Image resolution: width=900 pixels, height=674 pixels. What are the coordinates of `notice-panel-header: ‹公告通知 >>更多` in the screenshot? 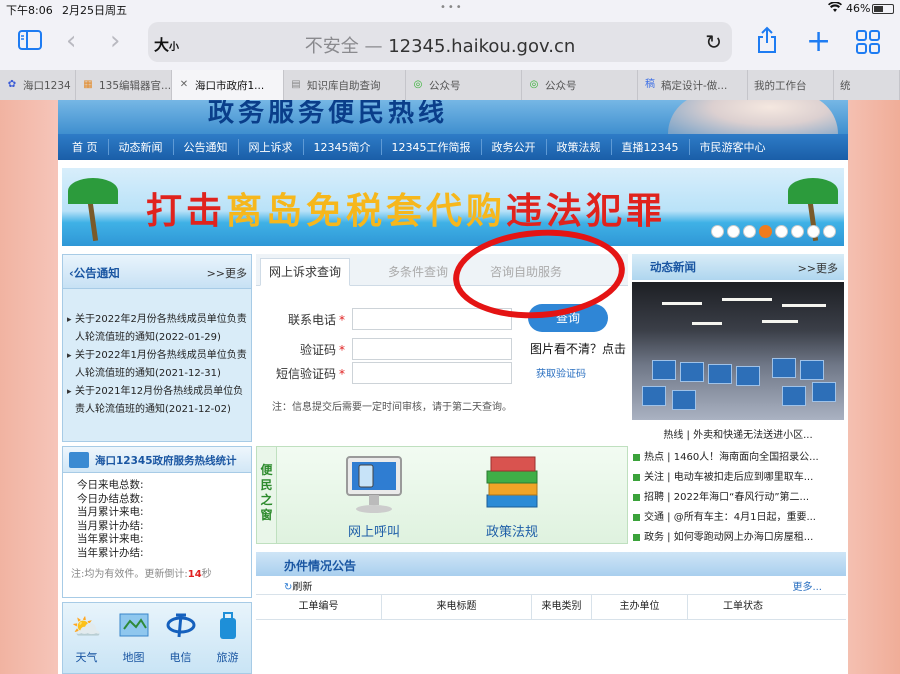 It's located at (157, 272).